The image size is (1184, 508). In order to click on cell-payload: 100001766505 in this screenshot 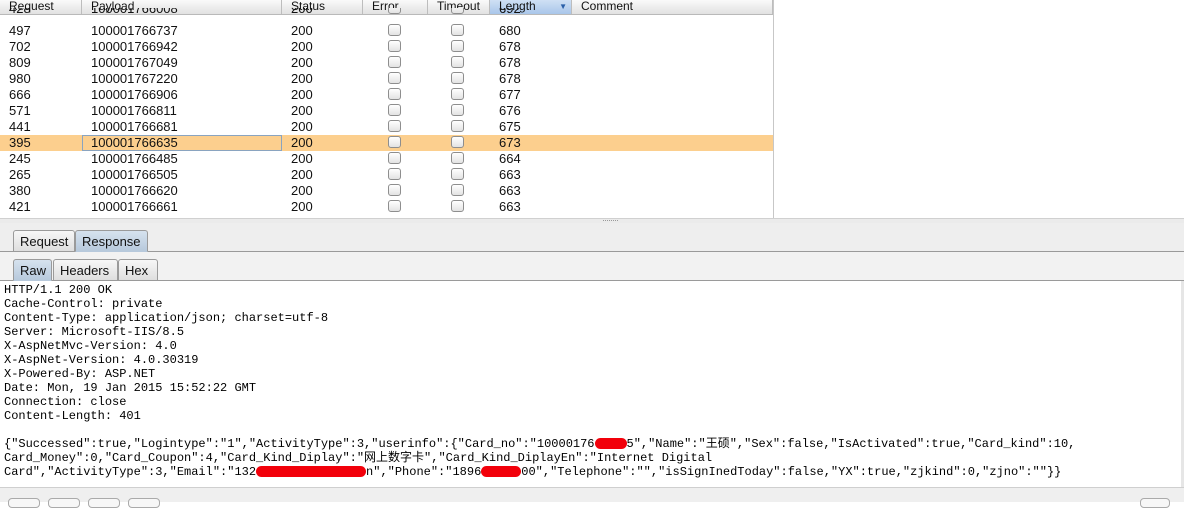, I will do `click(134, 174)`.